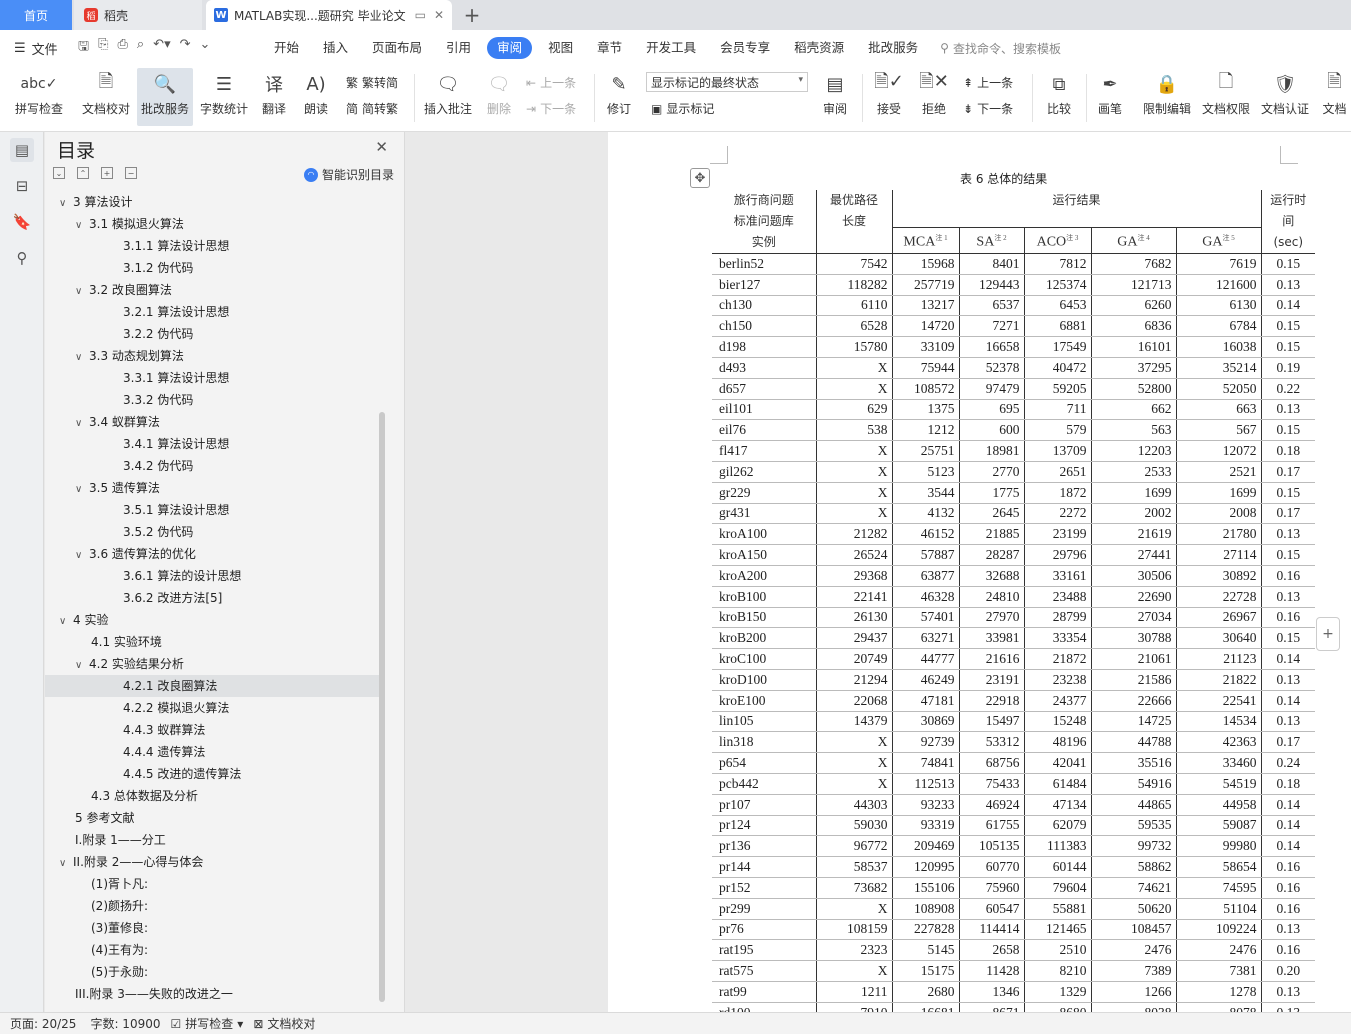  What do you see at coordinates (286, 48) in the screenshot?
I see `menu-start: 开始` at bounding box center [286, 48].